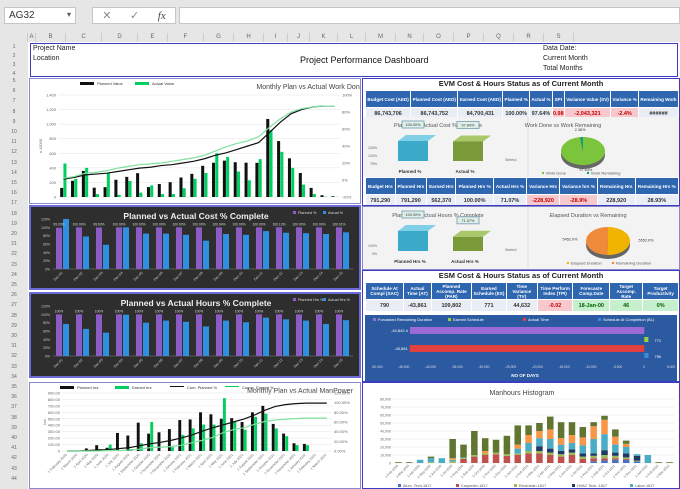  I want to click on column-header: F, so click(186, 37).